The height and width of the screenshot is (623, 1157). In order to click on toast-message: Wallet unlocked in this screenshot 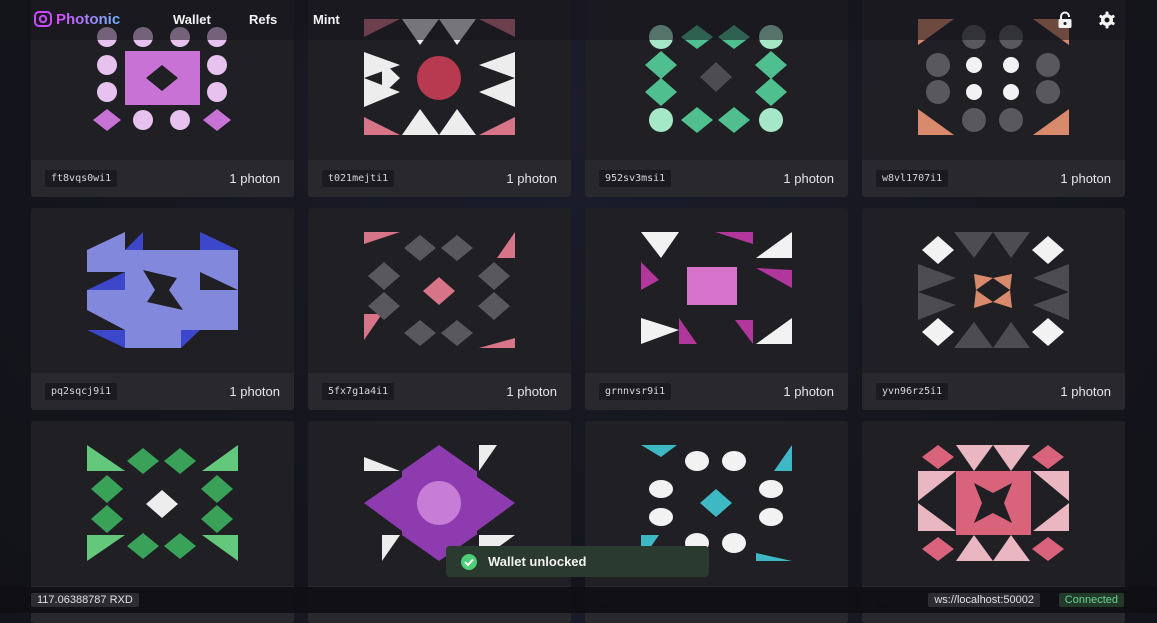, I will do `click(537, 561)`.